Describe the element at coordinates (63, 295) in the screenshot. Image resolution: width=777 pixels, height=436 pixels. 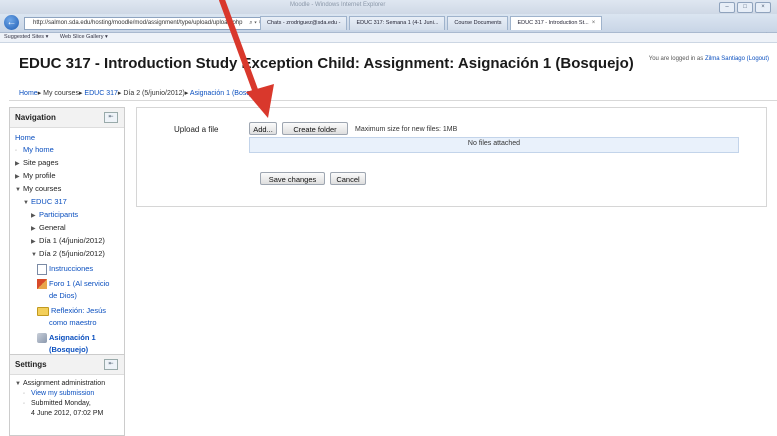
I see `nav-foro1-cont: de Dios)` at that location.